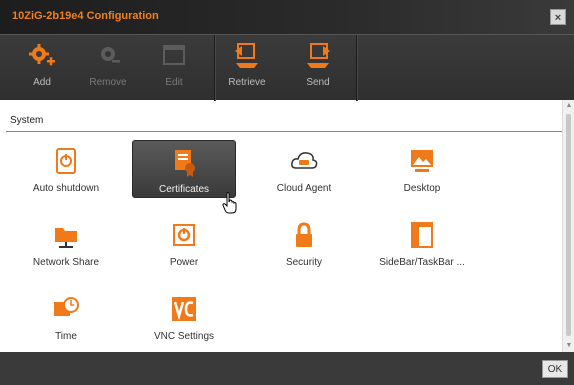  I want to click on item-time: Time, so click(66, 317).